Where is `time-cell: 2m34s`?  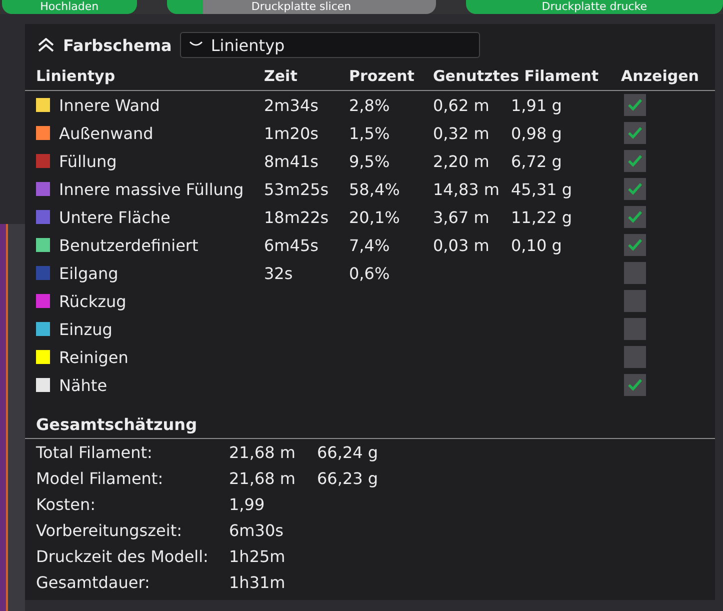 time-cell: 2m34s is located at coordinates (291, 105).